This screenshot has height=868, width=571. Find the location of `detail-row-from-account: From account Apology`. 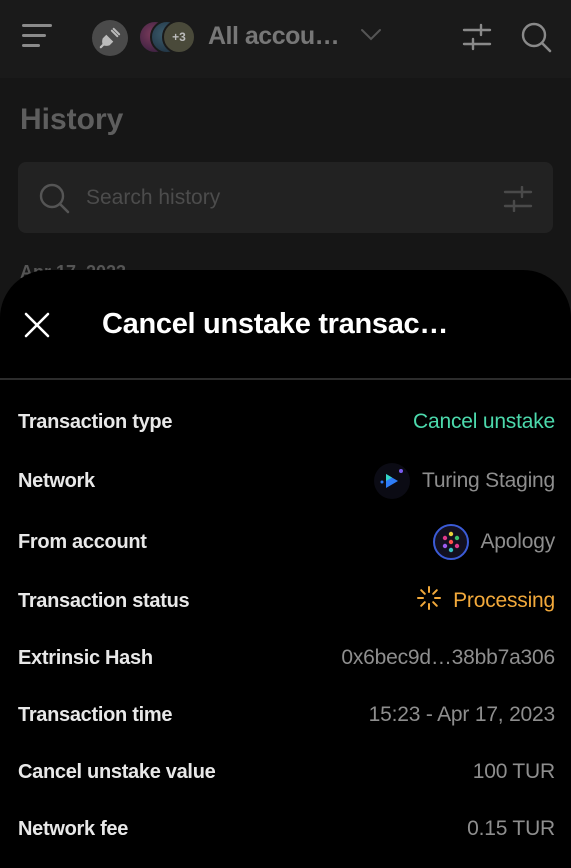

detail-row-from-account: From account Apology is located at coordinates (287, 542).